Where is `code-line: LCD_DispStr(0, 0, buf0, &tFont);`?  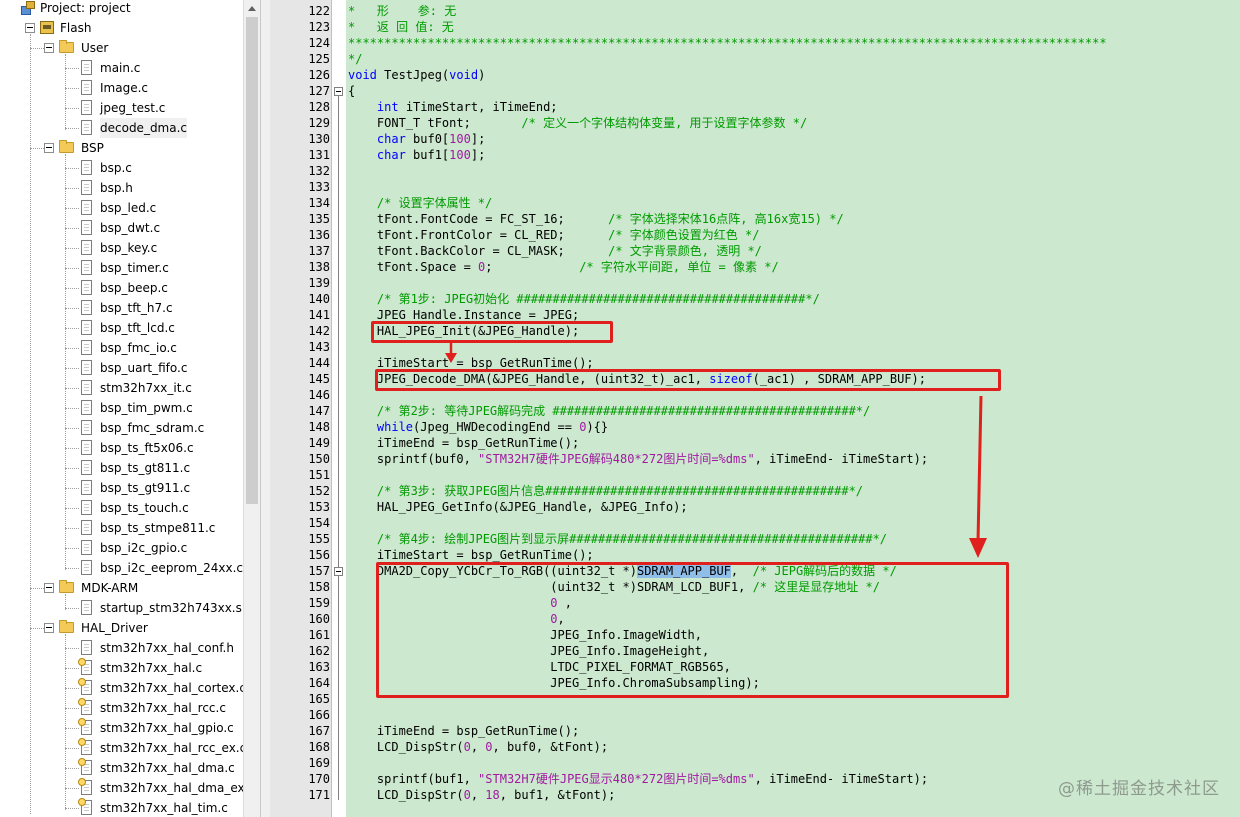 code-line: LCD_DispStr(0, 0, buf0, &tFont); is located at coordinates (478, 747).